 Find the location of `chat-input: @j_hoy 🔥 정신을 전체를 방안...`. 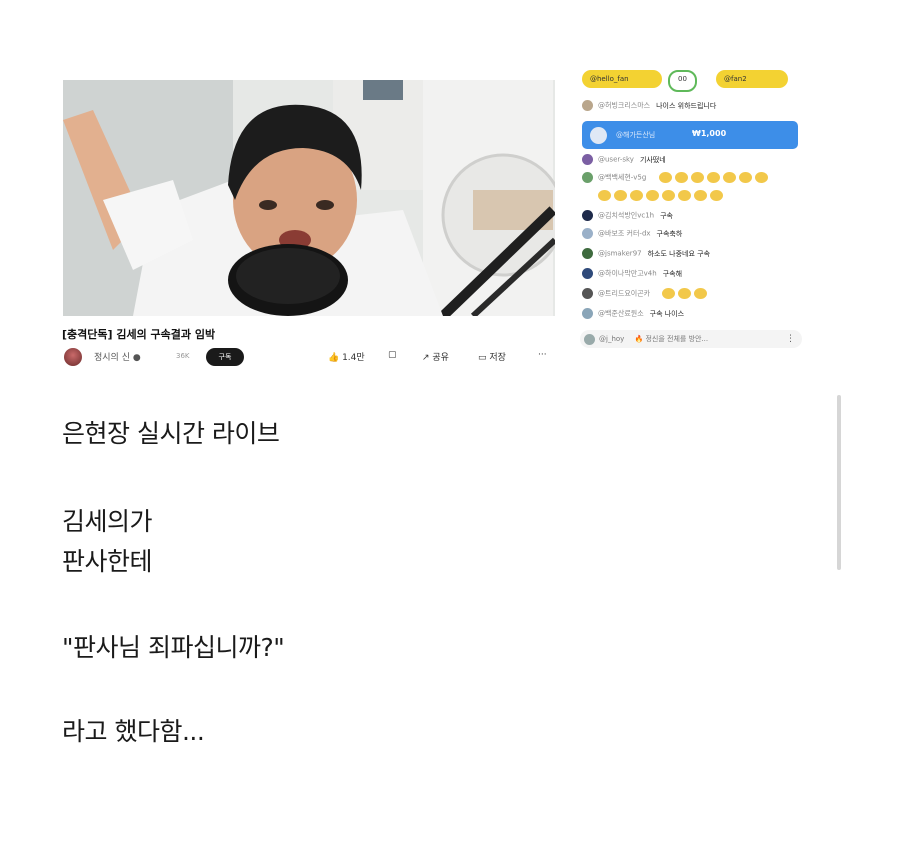

chat-input: @j_hoy 🔥 정신을 전체를 방안... is located at coordinates (691, 339).